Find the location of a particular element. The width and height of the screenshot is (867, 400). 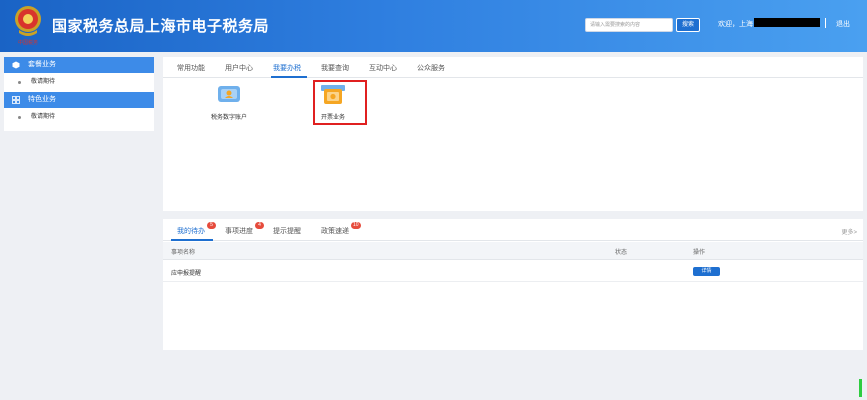

app-digital-account: 税务数字账户 is located at coordinates (229, 102).